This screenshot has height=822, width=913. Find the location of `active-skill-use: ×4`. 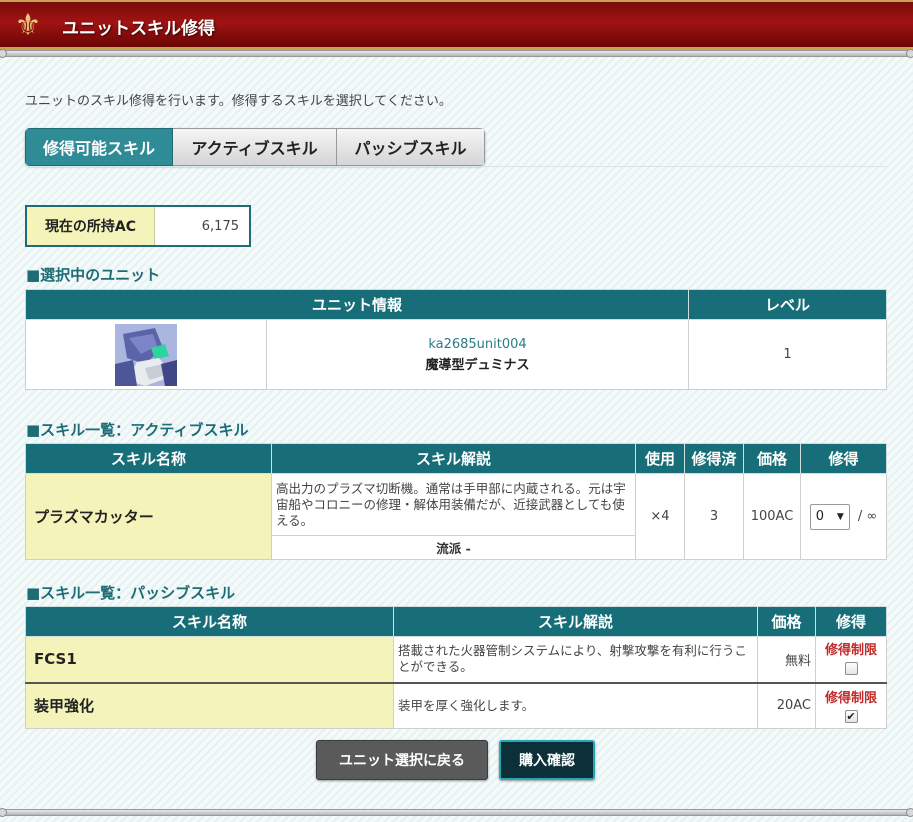

active-skill-use: ×4 is located at coordinates (660, 516).